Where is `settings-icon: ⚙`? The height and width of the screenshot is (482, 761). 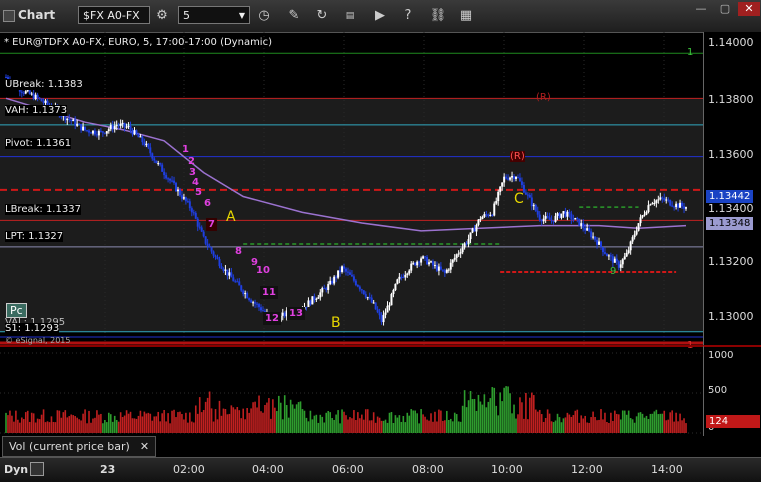
settings-icon: ⚙ is located at coordinates (162, 16).